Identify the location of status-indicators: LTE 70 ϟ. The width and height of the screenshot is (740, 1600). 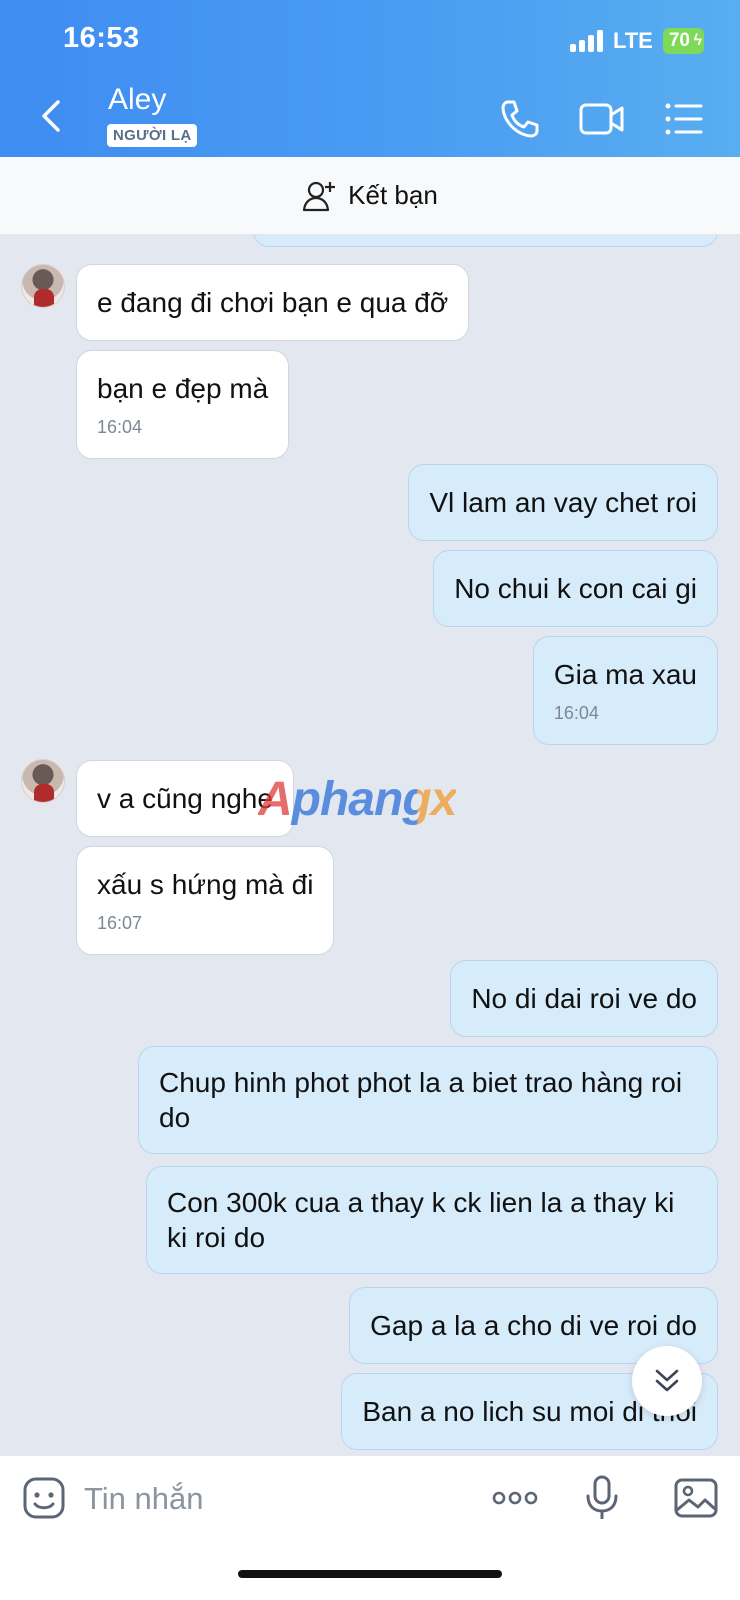
(636, 41).